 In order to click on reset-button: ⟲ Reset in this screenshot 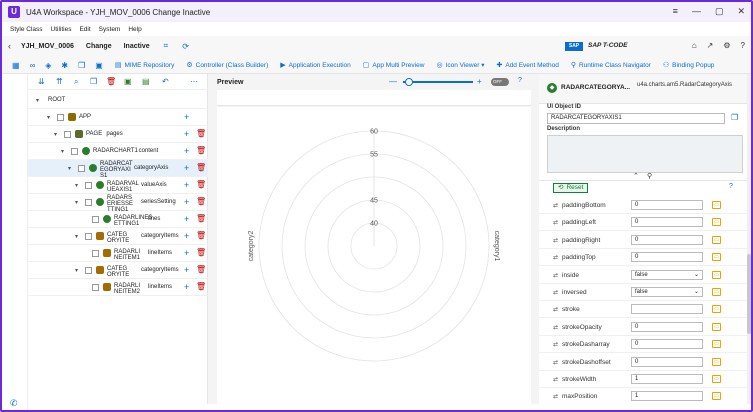, I will do `click(571, 188)`.